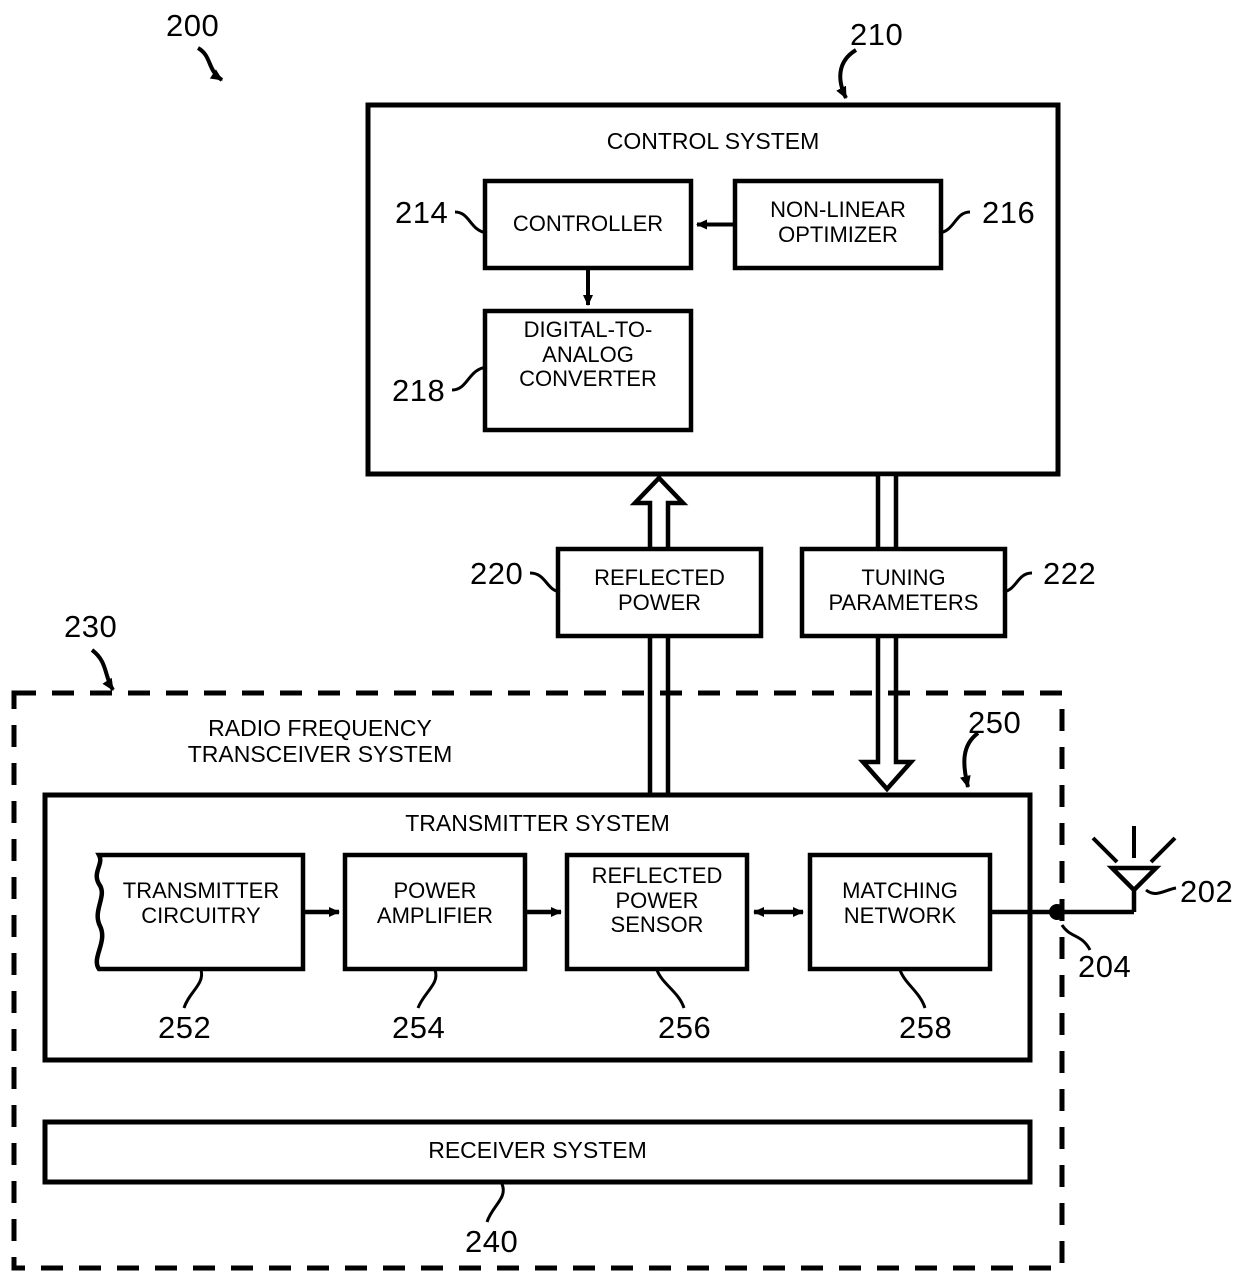 The image size is (1240, 1287). Describe the element at coordinates (419, 1027) in the screenshot. I see `ref-254: 254` at that location.